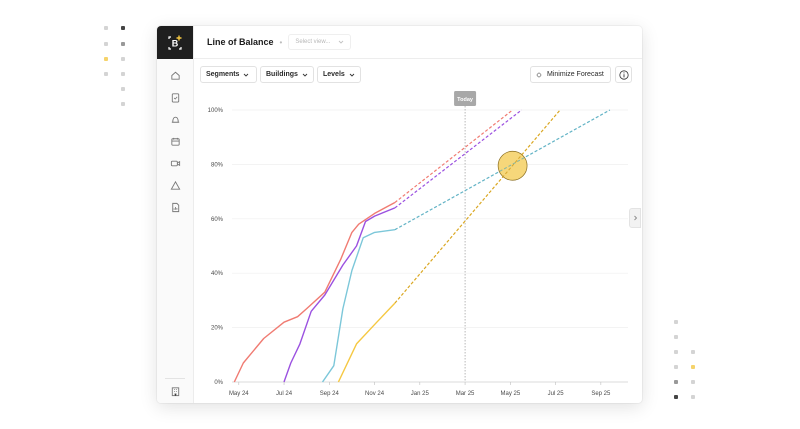  I want to click on minimize-forecast-button: Minimize Forecast, so click(570, 74).